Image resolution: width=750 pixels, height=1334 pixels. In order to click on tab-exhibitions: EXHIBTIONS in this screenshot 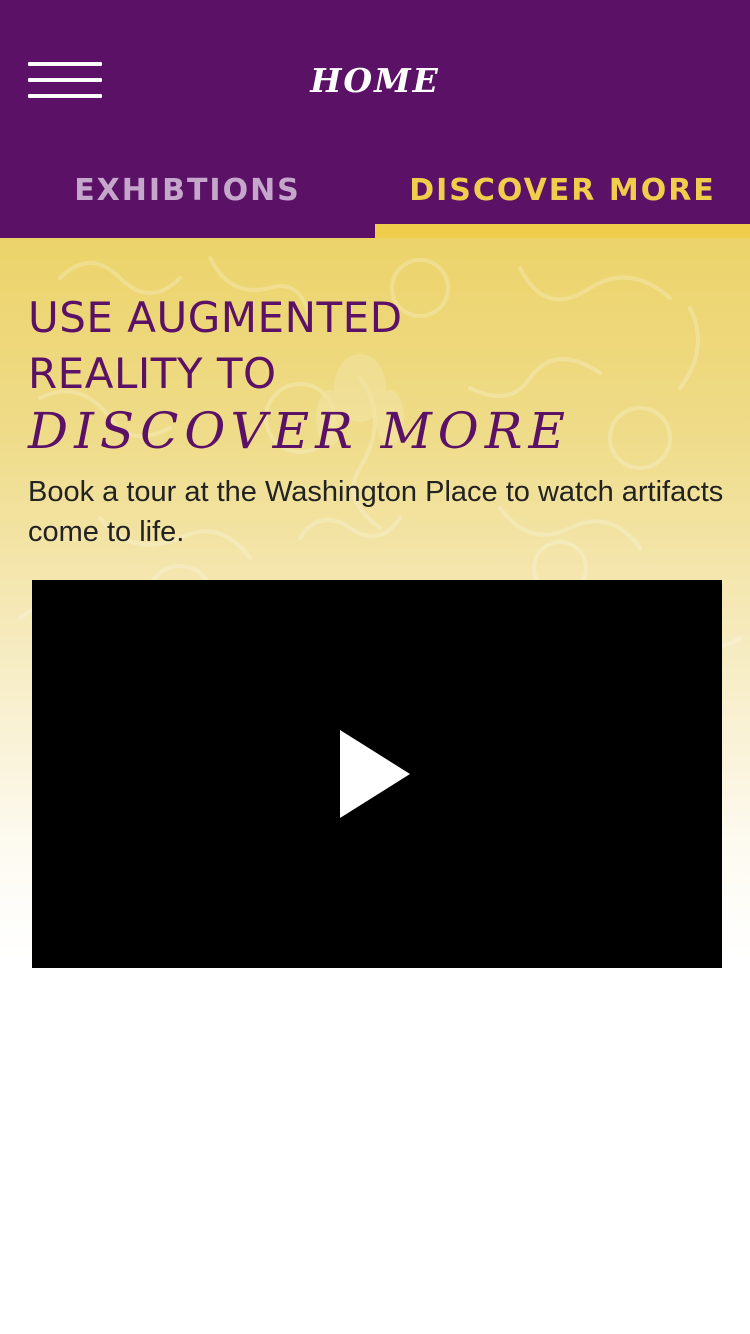, I will do `click(187, 194)`.